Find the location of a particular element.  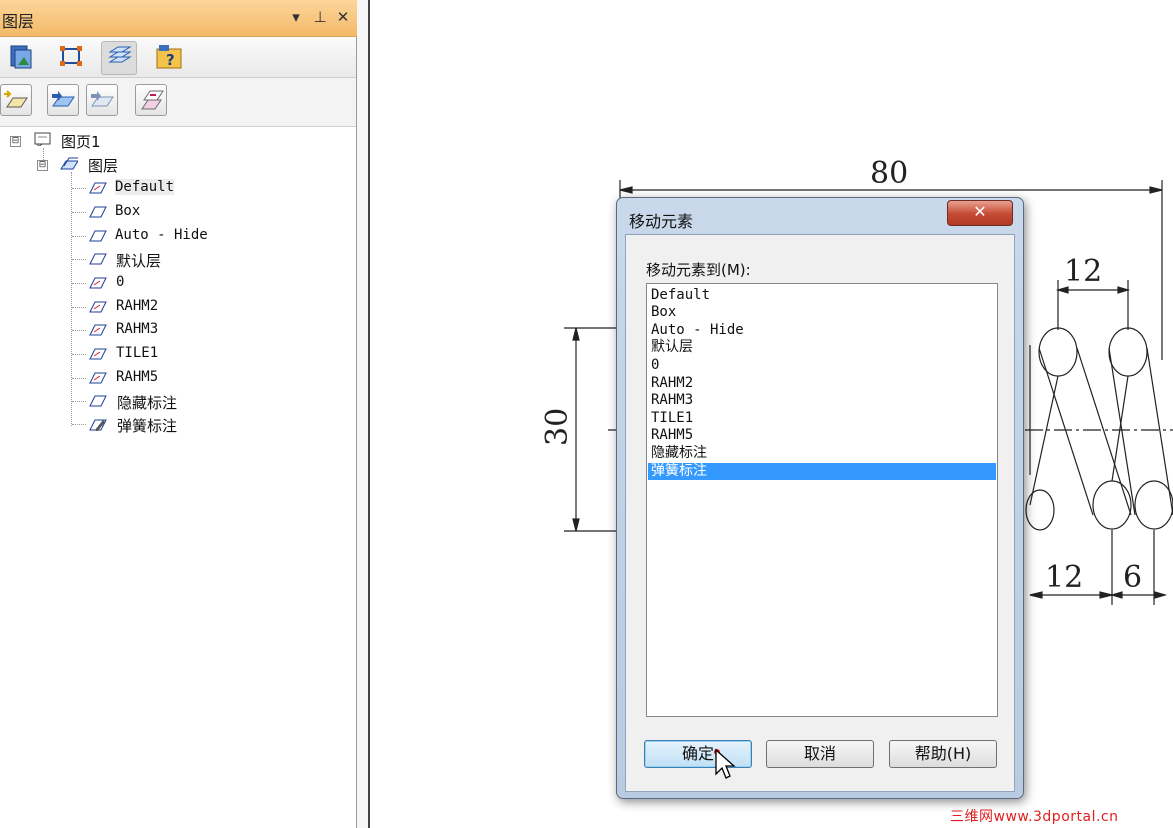

list-item: 0 is located at coordinates (822, 365).